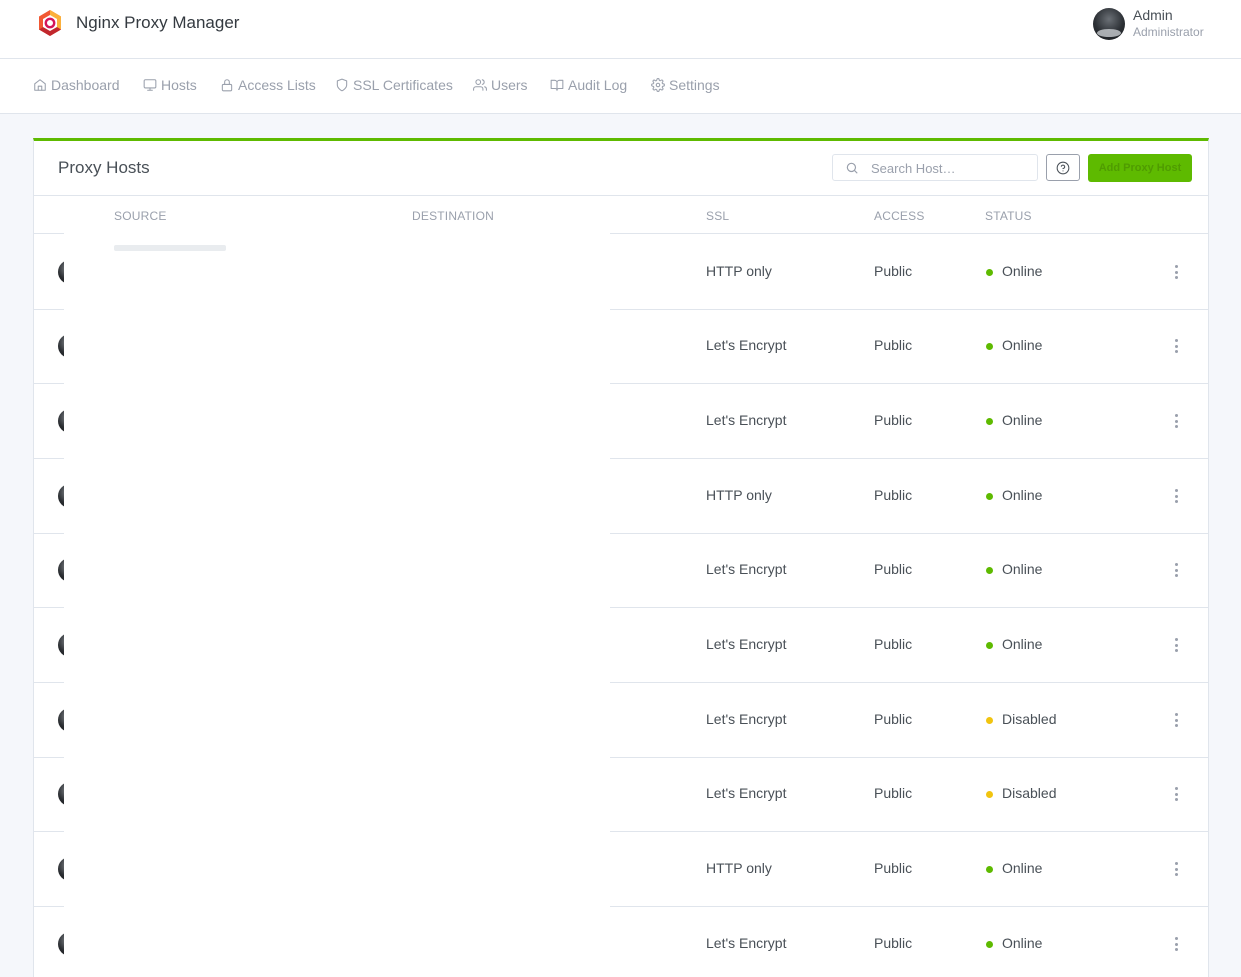 This screenshot has height=977, width=1241. Describe the element at coordinates (104, 167) in the screenshot. I see `card-title: Proxy Hosts` at that location.